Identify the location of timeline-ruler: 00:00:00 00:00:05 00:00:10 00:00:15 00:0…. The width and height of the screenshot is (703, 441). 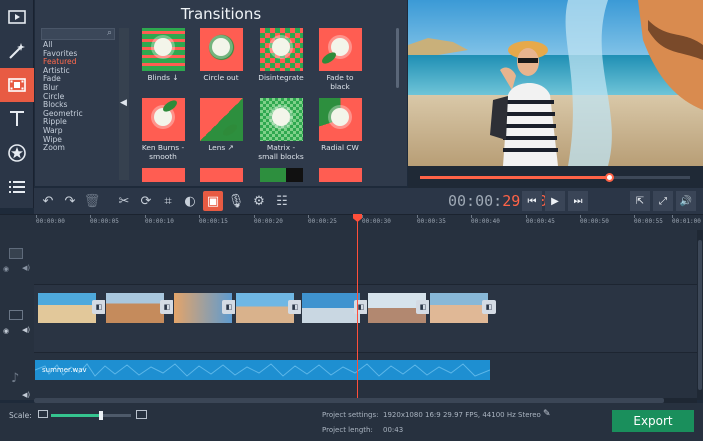
(351, 222).